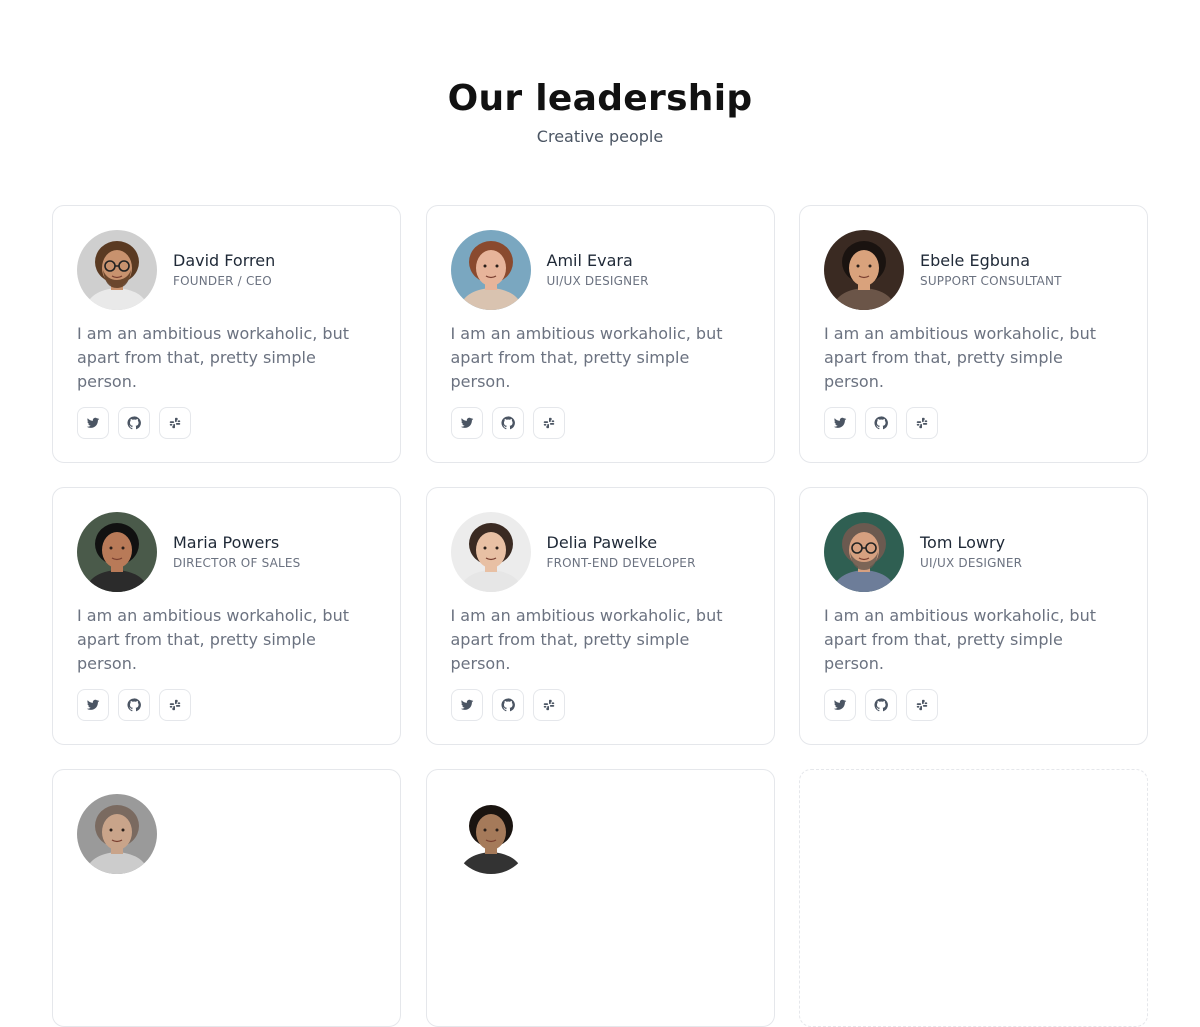 The height and width of the screenshot is (1027, 1200). What do you see at coordinates (222, 281) in the screenshot?
I see `member-role: Founder / CEO` at bounding box center [222, 281].